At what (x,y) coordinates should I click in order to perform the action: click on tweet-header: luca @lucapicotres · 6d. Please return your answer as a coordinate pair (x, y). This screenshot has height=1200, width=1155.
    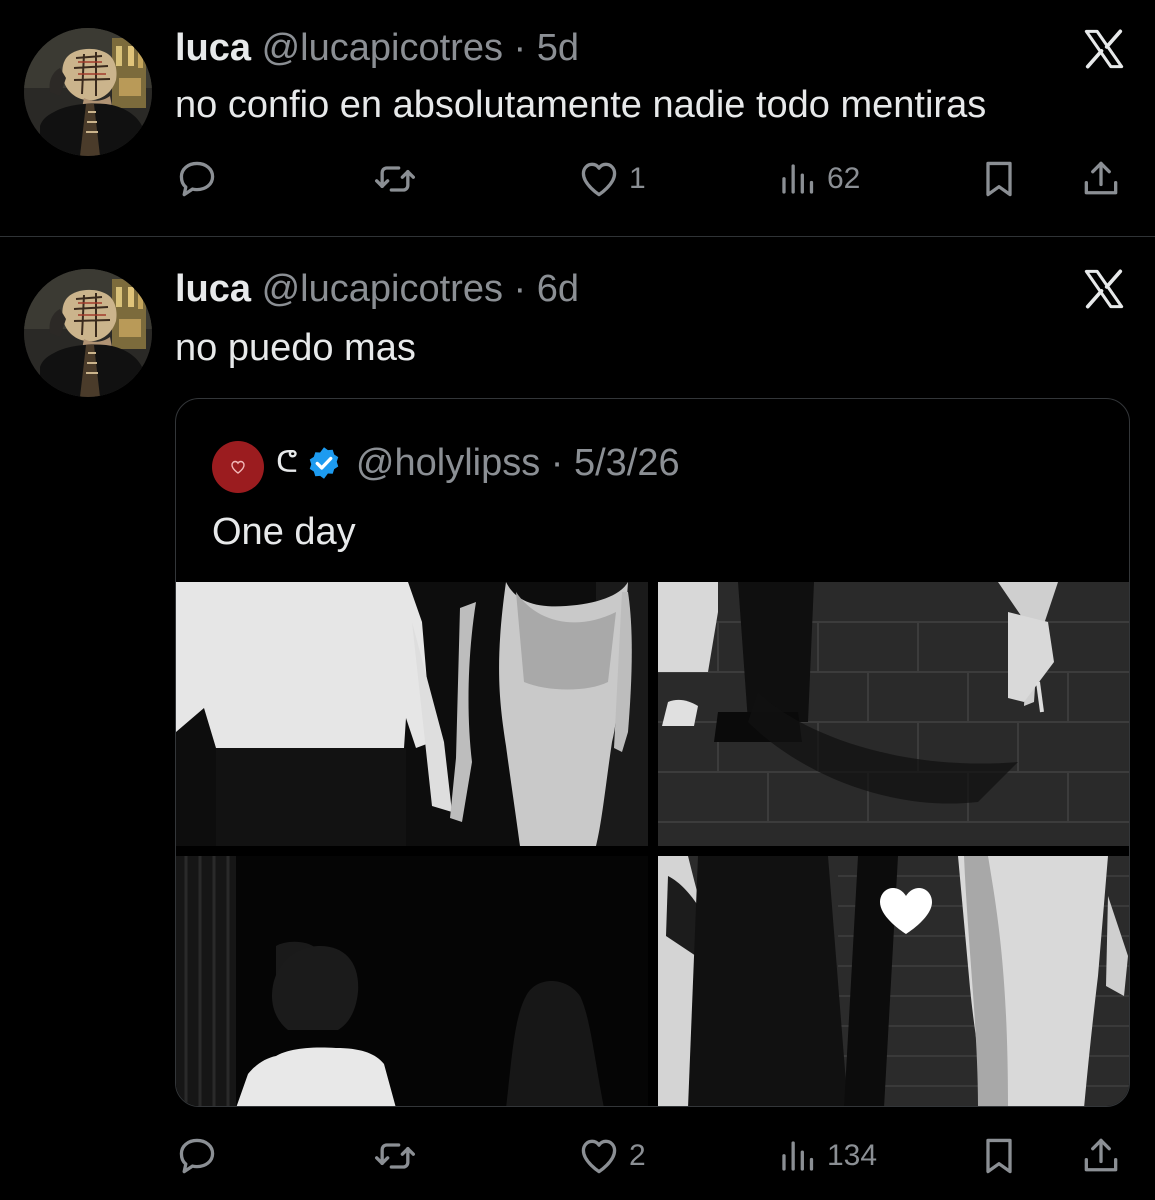
    Looking at the image, I should click on (377, 289).